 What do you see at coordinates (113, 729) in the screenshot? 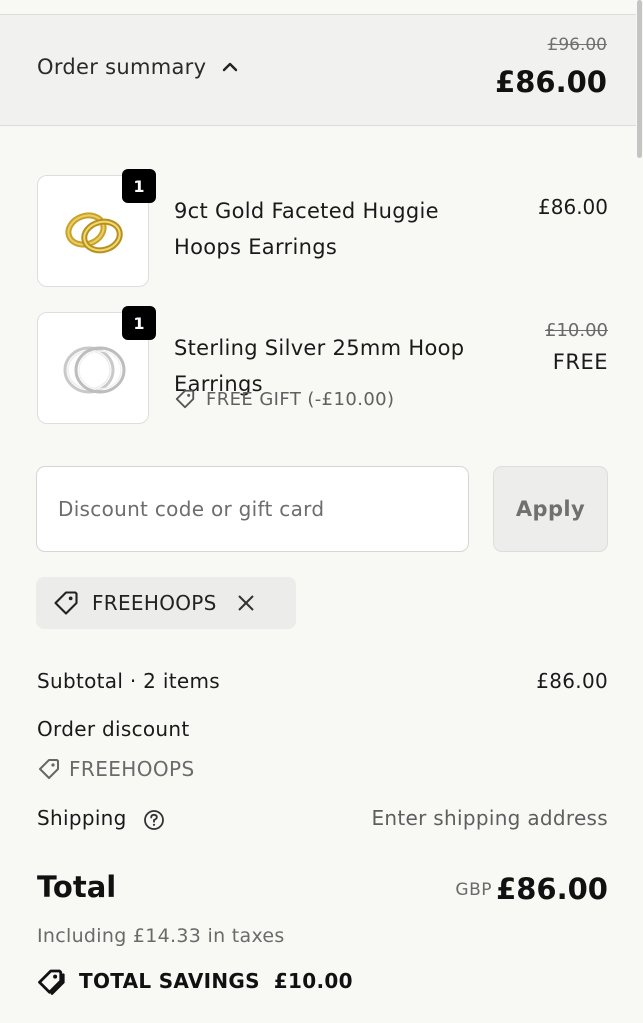
I see `order-discount-label: Order discount` at bounding box center [113, 729].